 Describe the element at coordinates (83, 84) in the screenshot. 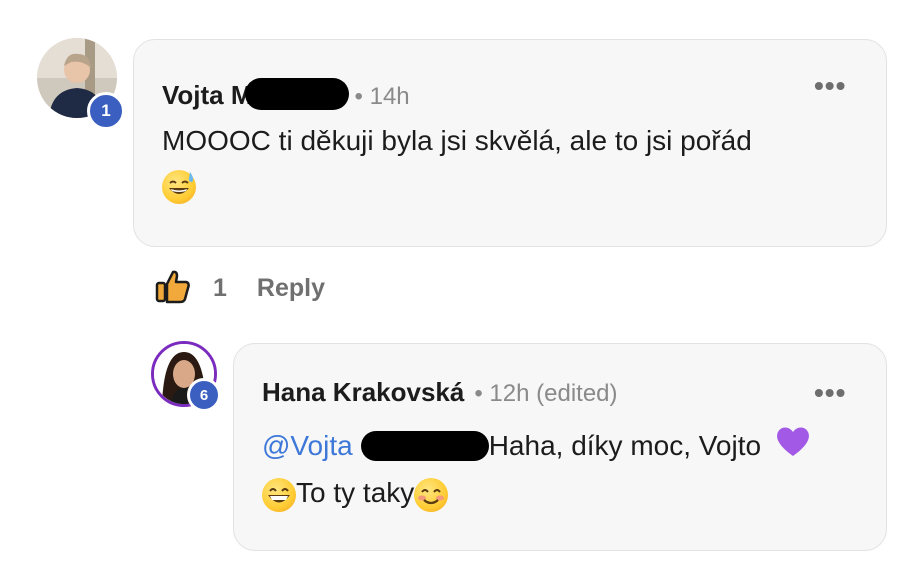

I see `comment-avatar-wrap: 1` at that location.